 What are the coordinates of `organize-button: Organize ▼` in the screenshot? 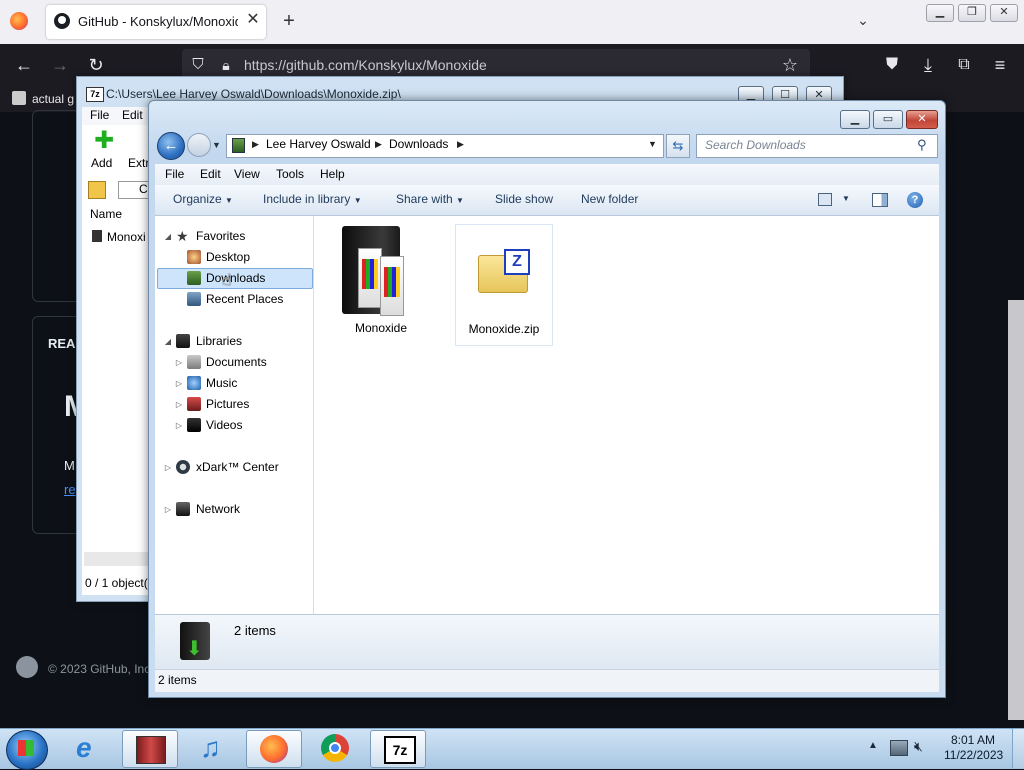 It's located at (203, 199).